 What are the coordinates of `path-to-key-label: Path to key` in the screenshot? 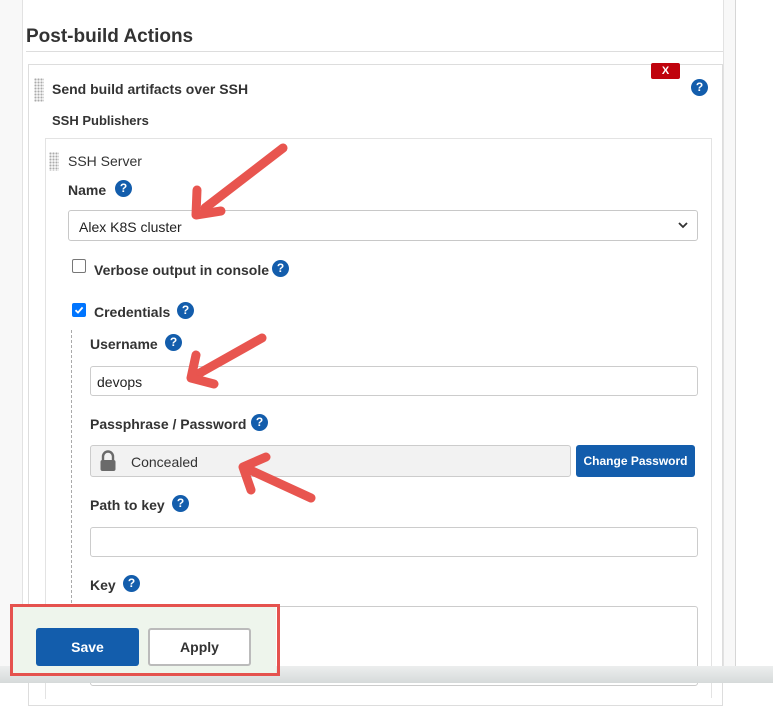 It's located at (127, 505).